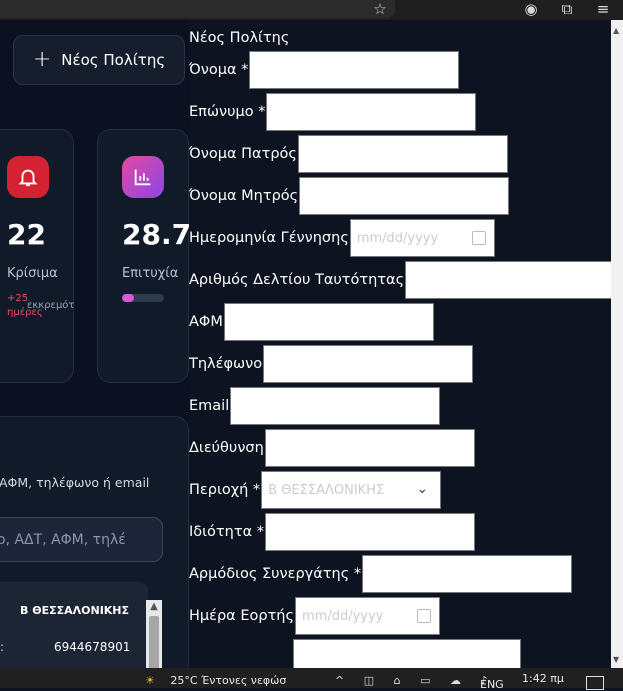 This screenshot has height=691, width=623. What do you see at coordinates (380, 9) in the screenshot?
I see `star-icon: ☆` at bounding box center [380, 9].